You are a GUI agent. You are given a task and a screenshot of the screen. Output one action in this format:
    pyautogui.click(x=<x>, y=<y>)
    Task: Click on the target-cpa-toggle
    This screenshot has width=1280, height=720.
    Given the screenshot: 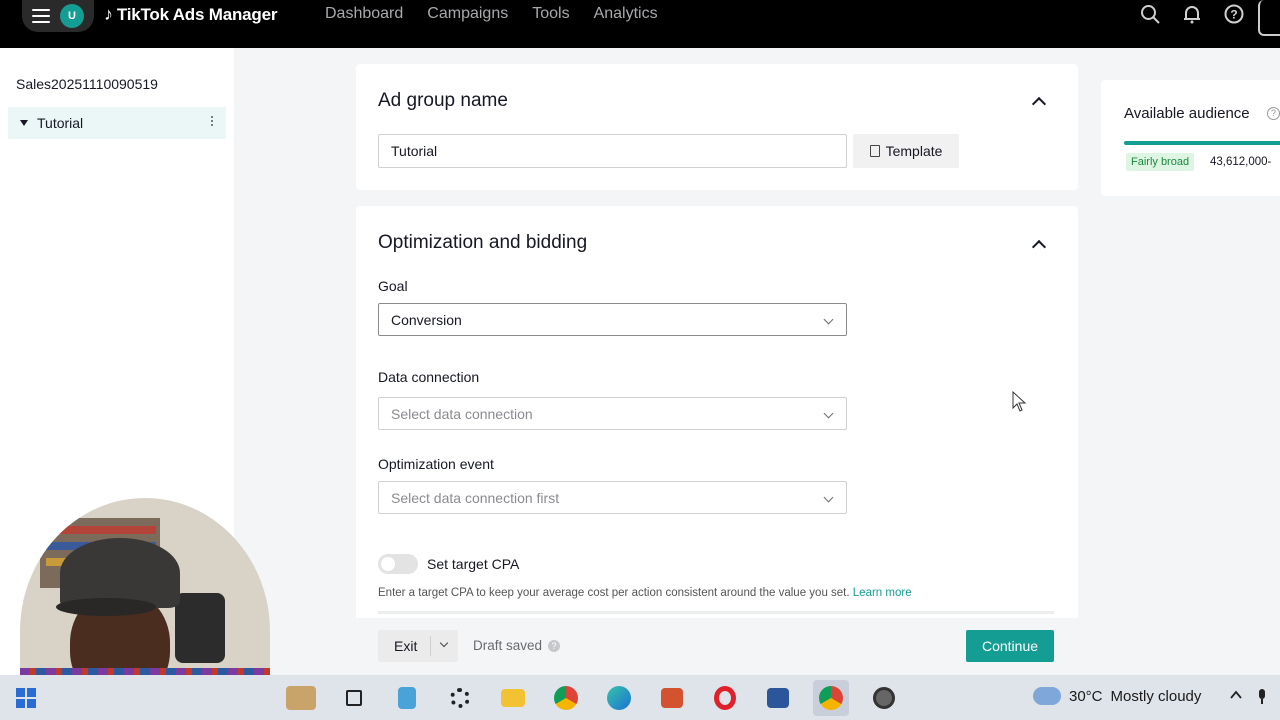 What is the action you would take?
    pyautogui.click(x=398, y=564)
    